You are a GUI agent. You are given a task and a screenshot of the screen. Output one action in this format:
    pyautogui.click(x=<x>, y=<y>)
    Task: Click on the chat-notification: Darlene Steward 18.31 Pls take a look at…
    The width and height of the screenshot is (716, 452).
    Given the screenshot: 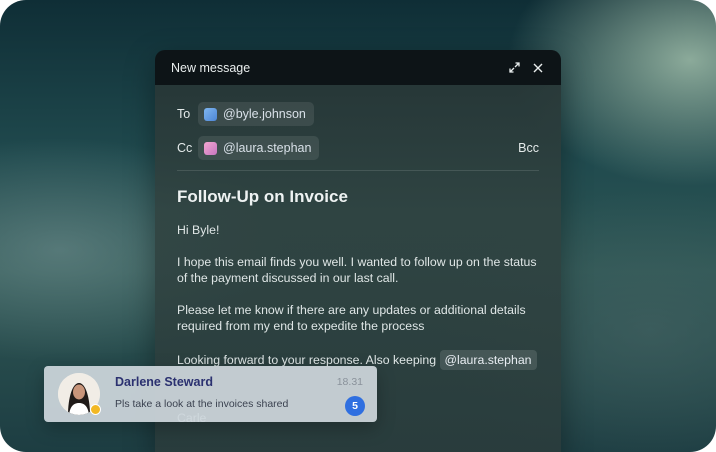 What is the action you would take?
    pyautogui.click(x=210, y=394)
    